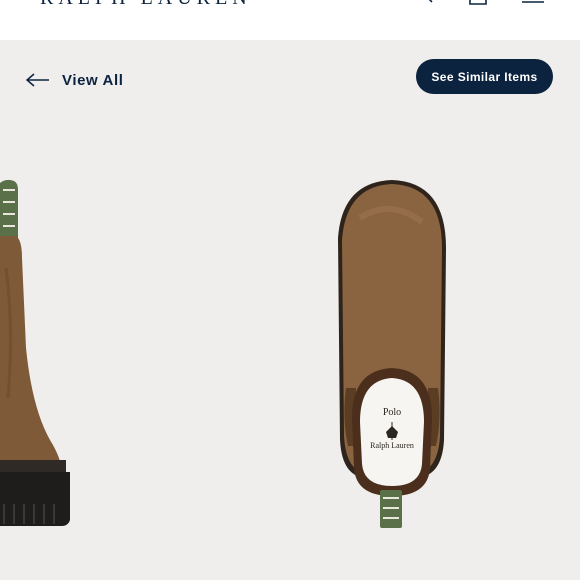 Image resolution: width=580 pixels, height=580 pixels. Describe the element at coordinates (478, 4) in the screenshot. I see `shopping-bag-icon` at that location.